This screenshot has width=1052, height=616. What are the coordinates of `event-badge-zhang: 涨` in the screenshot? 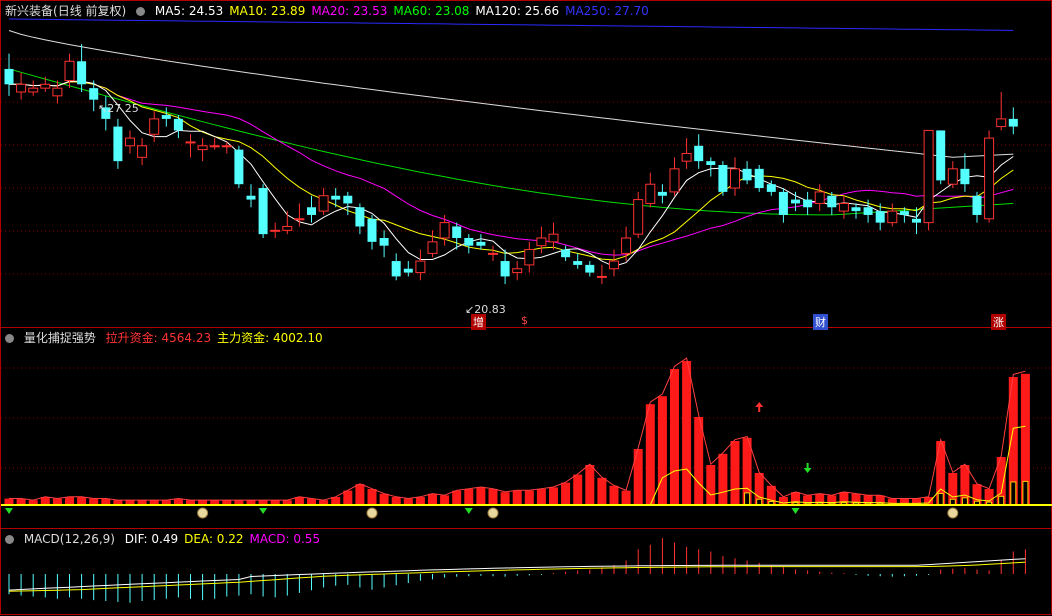 It's located at (998, 322).